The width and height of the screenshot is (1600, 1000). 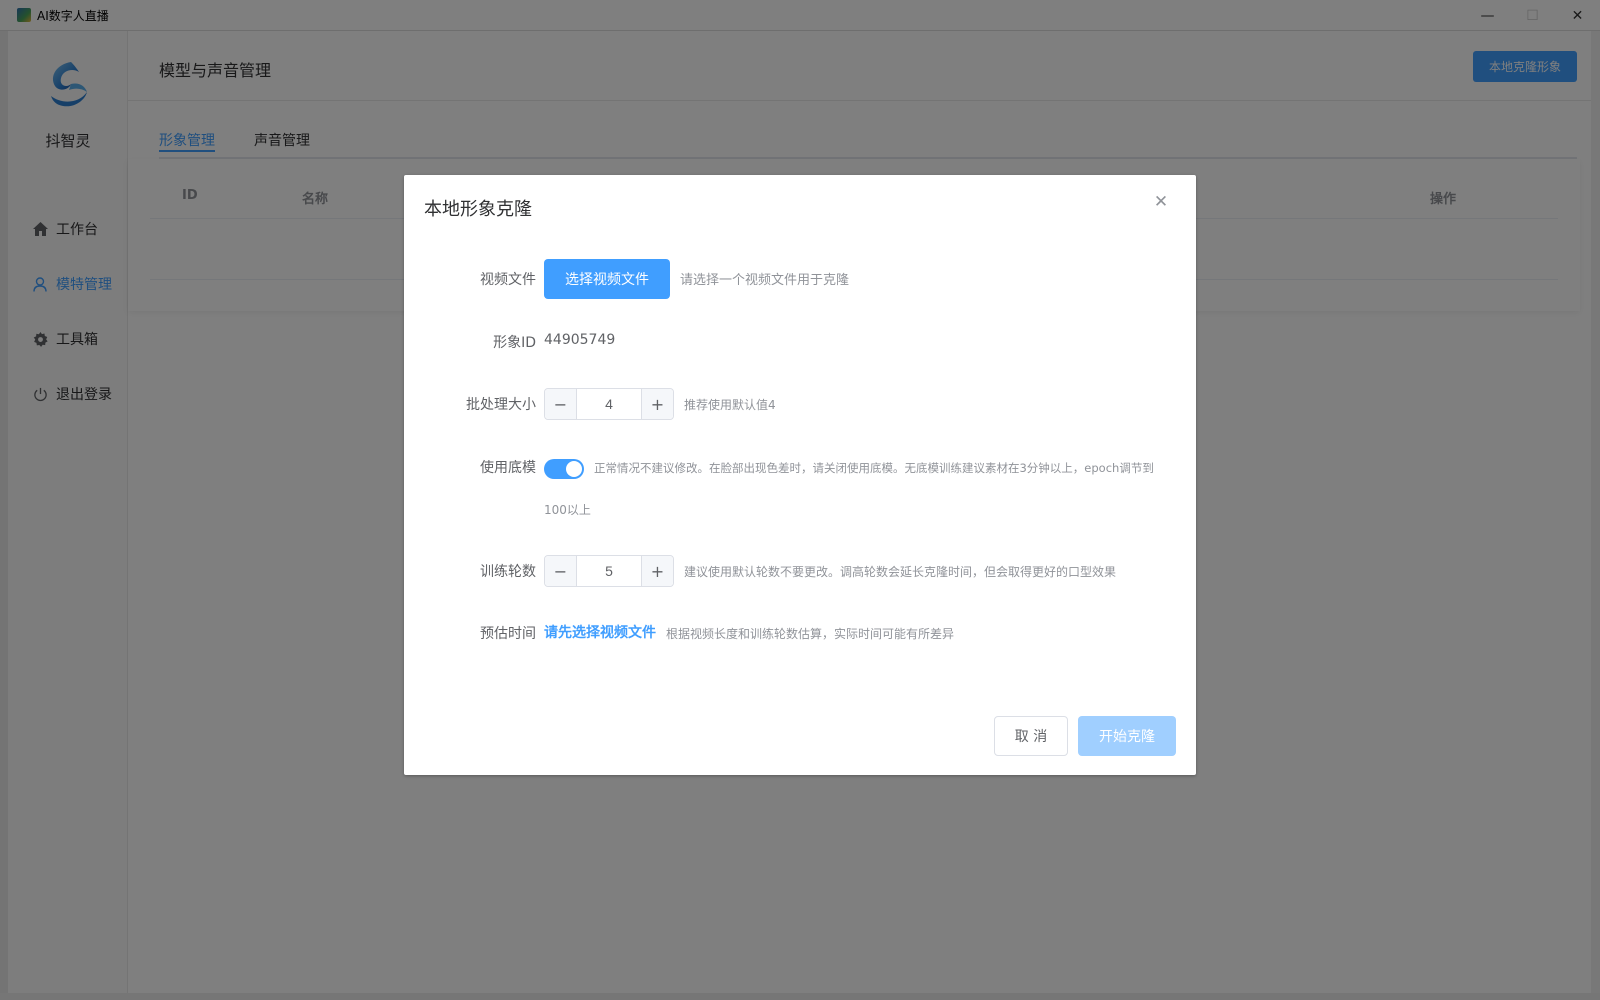 I want to click on cancel-button: 取 消, so click(x=1031, y=736).